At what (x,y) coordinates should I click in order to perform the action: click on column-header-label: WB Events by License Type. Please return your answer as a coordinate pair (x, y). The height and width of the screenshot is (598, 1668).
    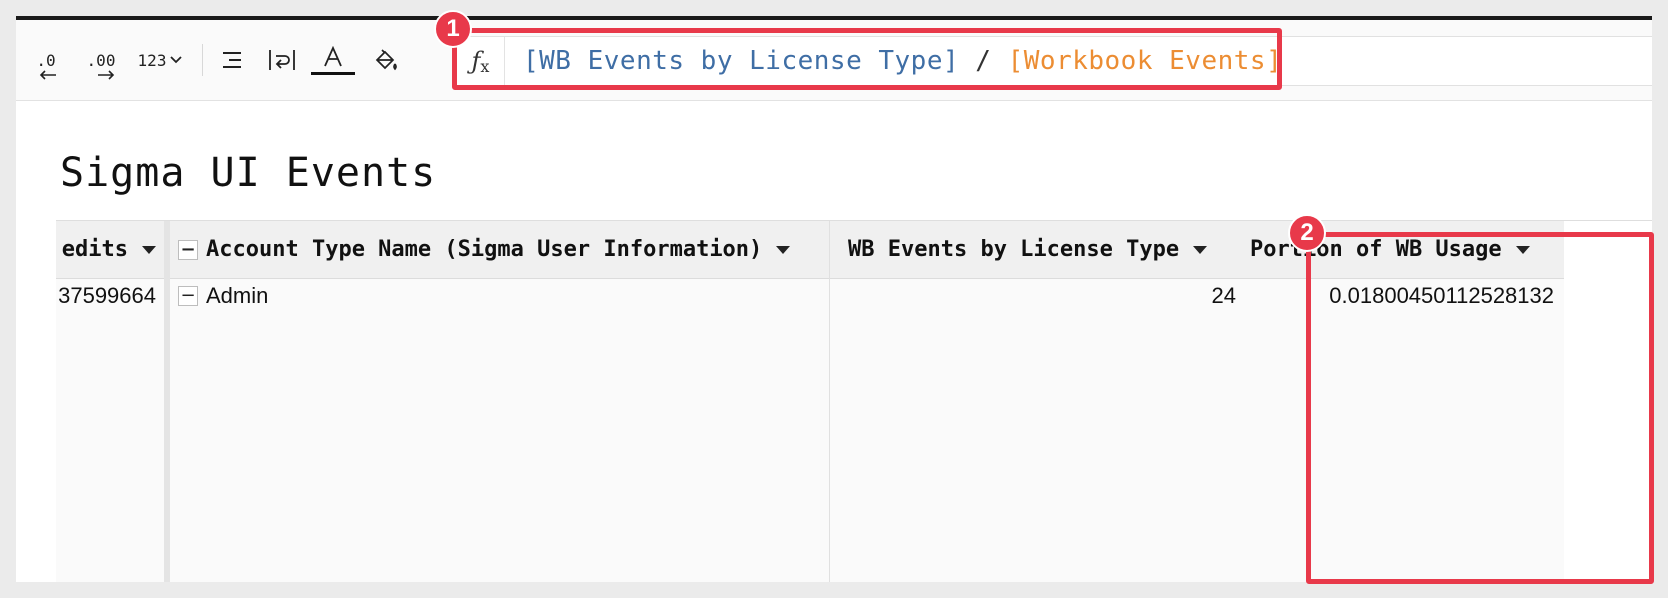
    Looking at the image, I should click on (1014, 249).